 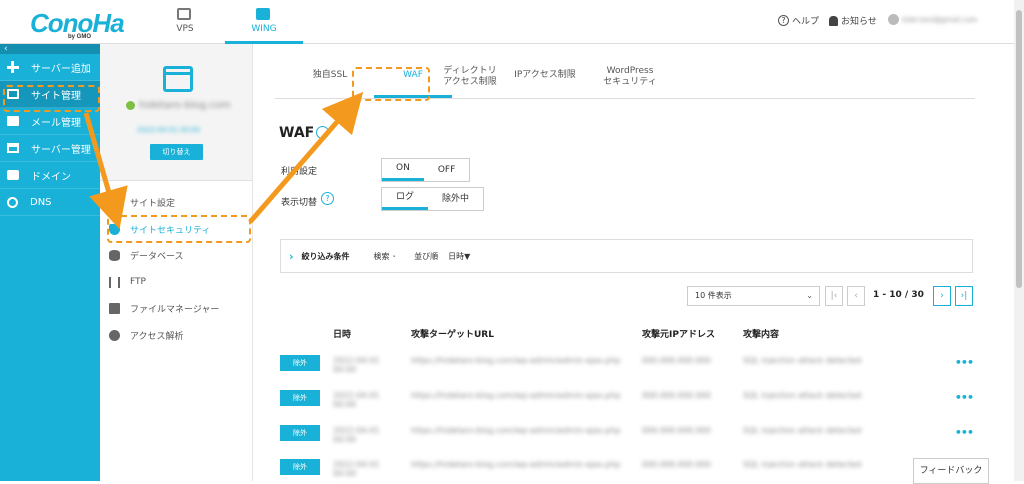 What do you see at coordinates (626, 256) in the screenshot?
I see `filter-bar: › 絞り込み条件 検索 ･ 並び順 日時▼` at bounding box center [626, 256].